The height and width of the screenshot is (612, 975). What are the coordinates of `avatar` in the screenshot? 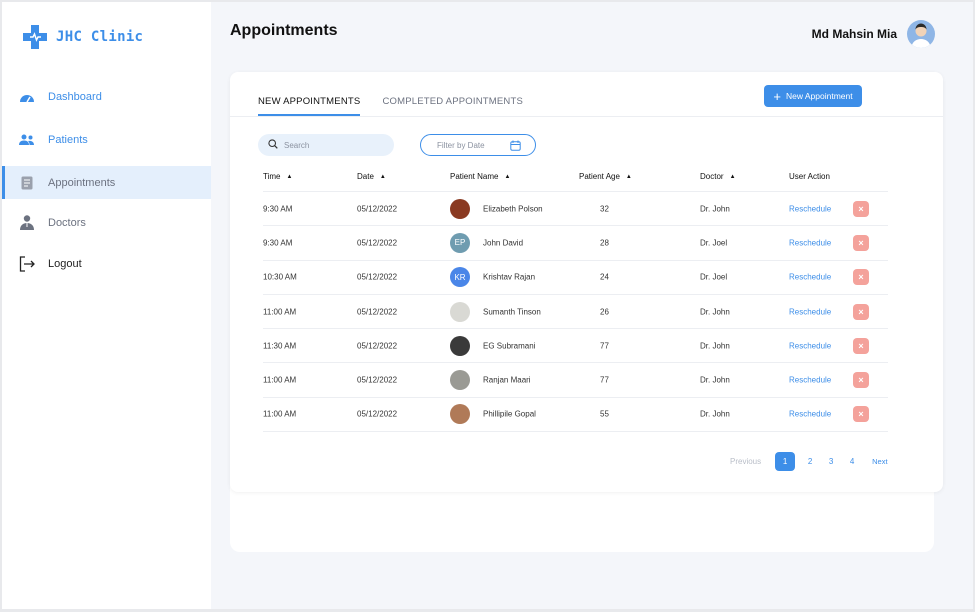 It's located at (921, 34).